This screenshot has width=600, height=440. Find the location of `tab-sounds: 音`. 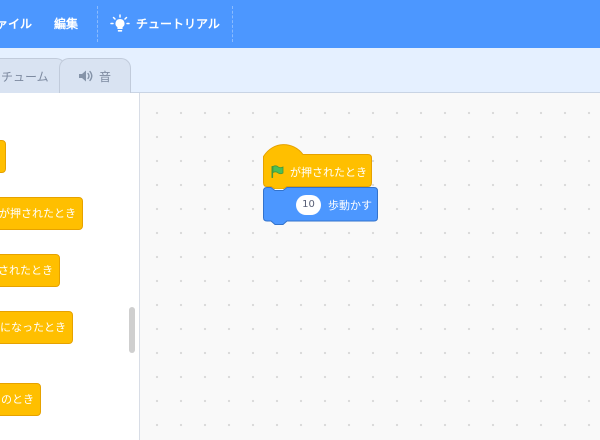

tab-sounds: 音 is located at coordinates (95, 75).